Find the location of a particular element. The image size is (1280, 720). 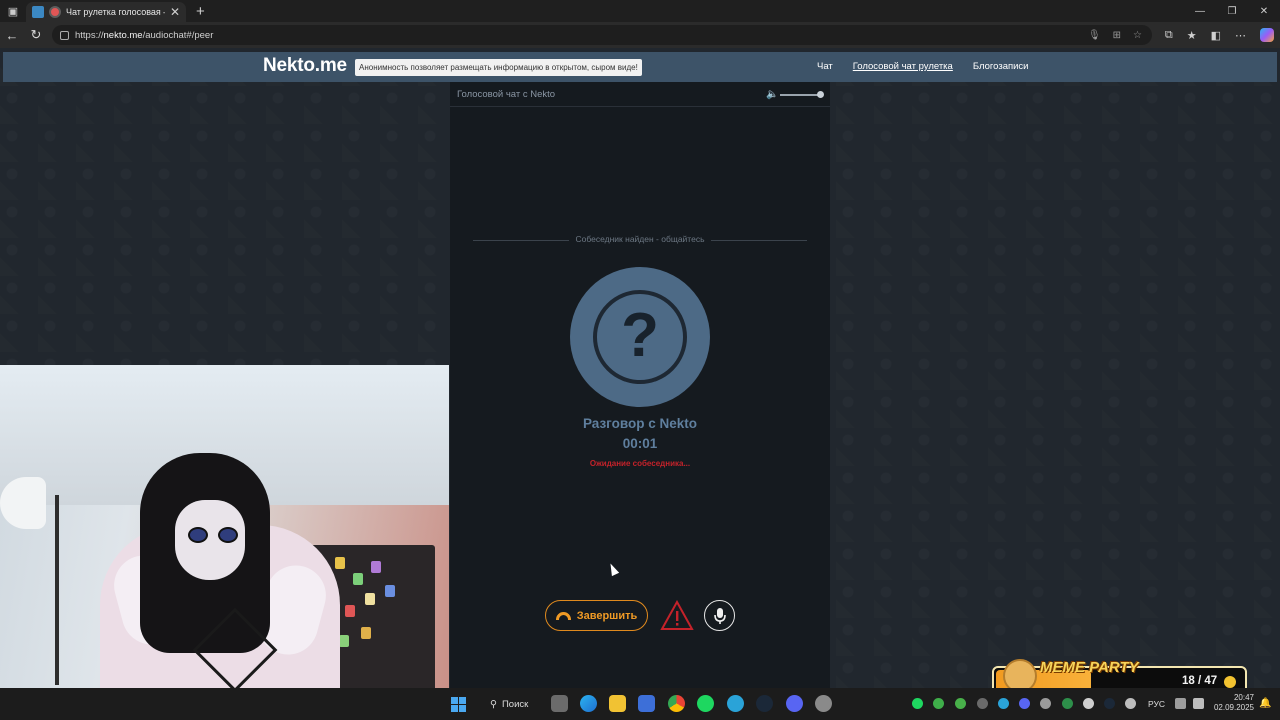

speaker-icon is located at coordinates (1198, 703).